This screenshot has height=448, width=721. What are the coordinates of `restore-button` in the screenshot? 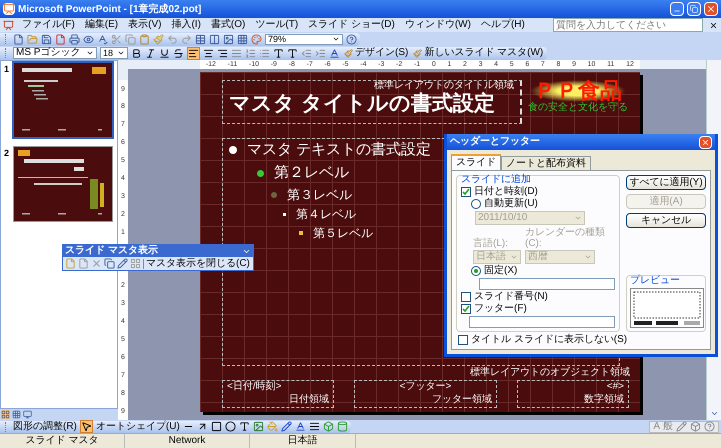 It's located at (694, 9).